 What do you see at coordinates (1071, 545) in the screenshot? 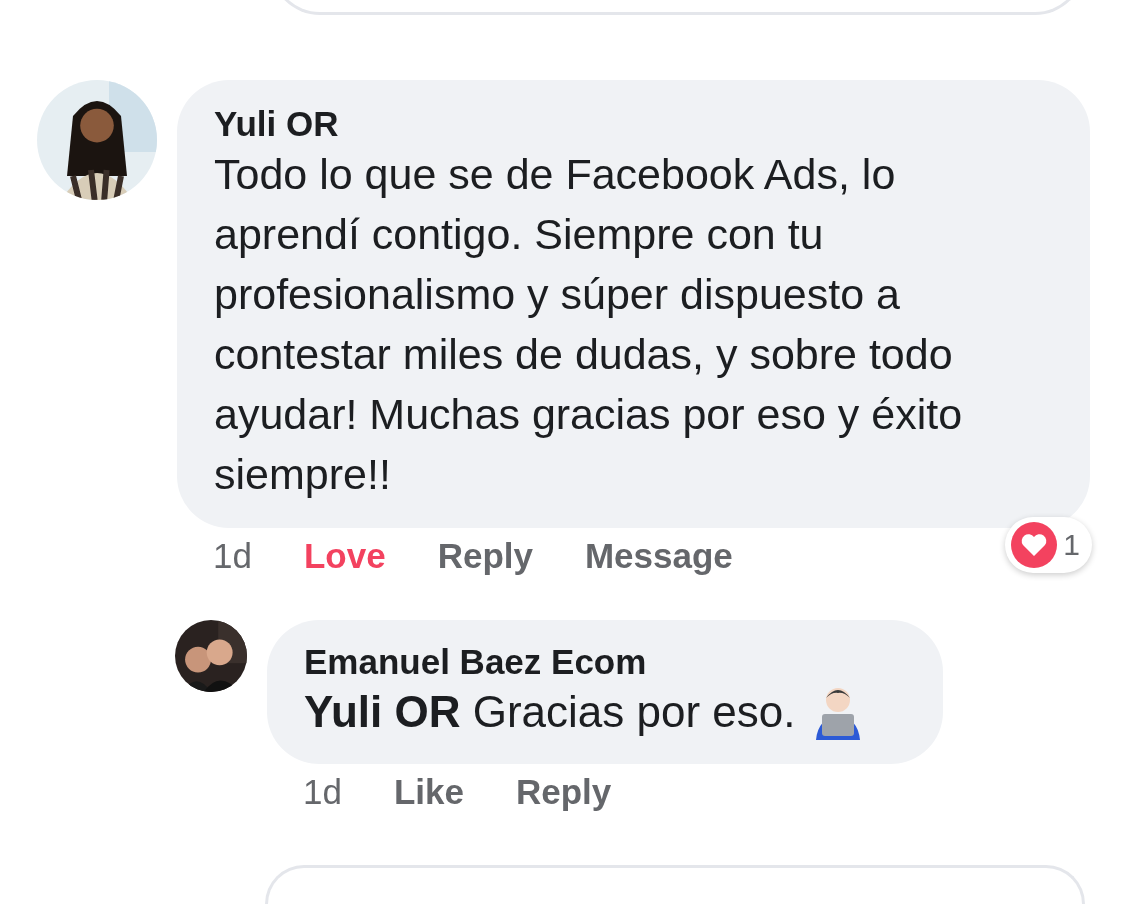
I see `reaction-count: 1` at bounding box center [1071, 545].